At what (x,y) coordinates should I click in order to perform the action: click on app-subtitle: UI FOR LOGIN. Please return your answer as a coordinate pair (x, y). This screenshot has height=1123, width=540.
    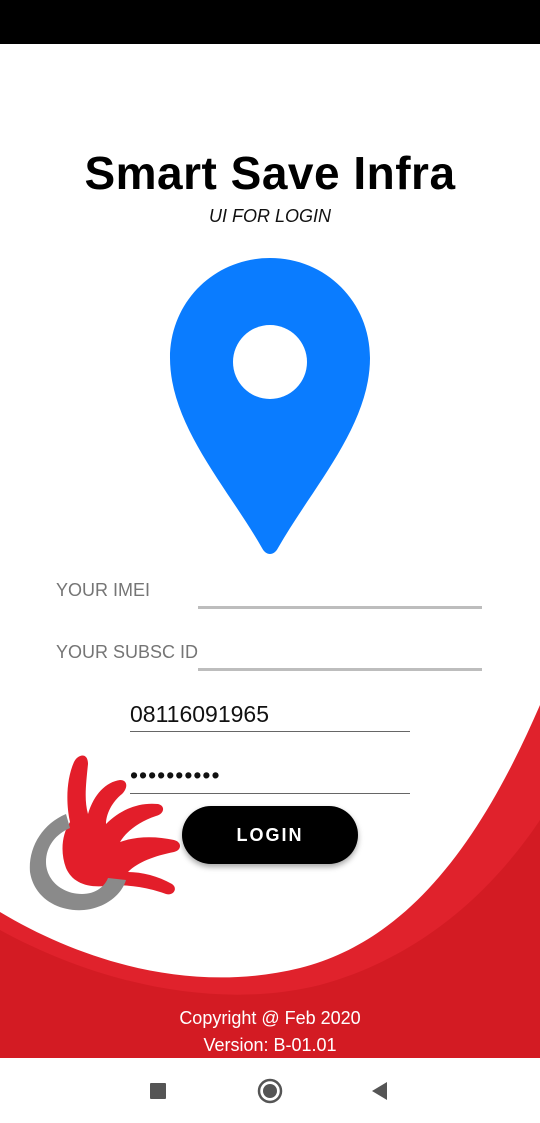
    Looking at the image, I should click on (269, 216).